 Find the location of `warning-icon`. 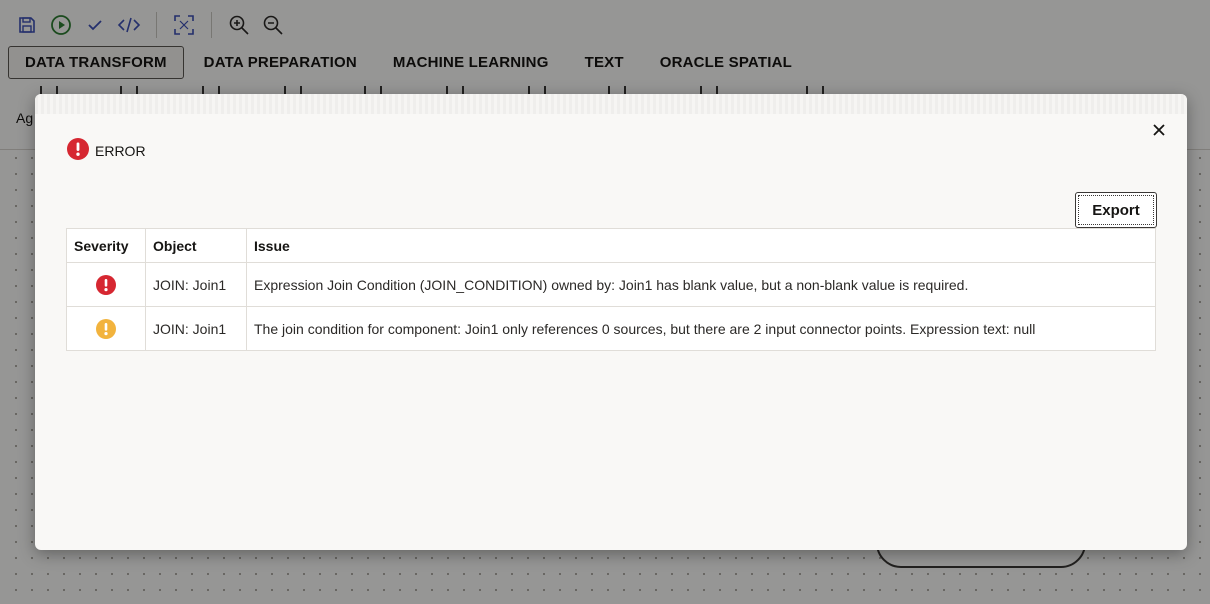

warning-icon is located at coordinates (106, 328).